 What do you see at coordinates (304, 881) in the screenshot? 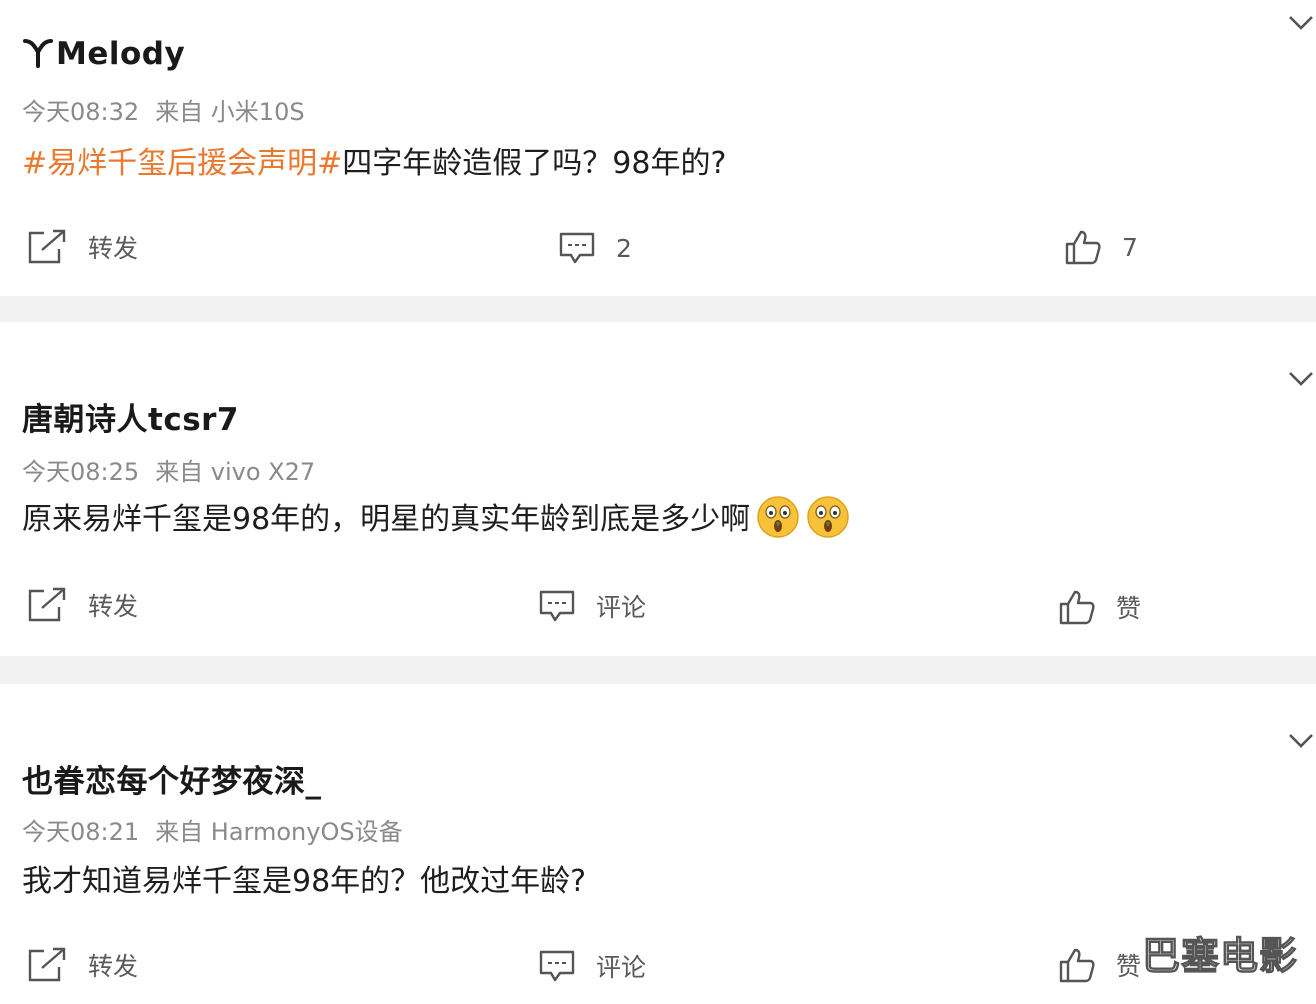
I see `post-content: 我才知道易烊千玺是98年的？他改过年龄?` at bounding box center [304, 881].